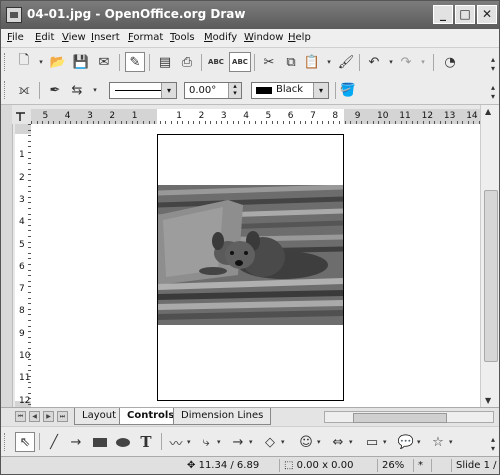 This screenshot has width=500, height=475. I want to click on chart-icon: ◔, so click(450, 62).